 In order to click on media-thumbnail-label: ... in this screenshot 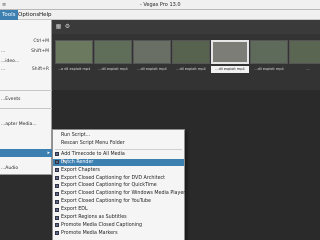, I will do `click(308, 69)`.